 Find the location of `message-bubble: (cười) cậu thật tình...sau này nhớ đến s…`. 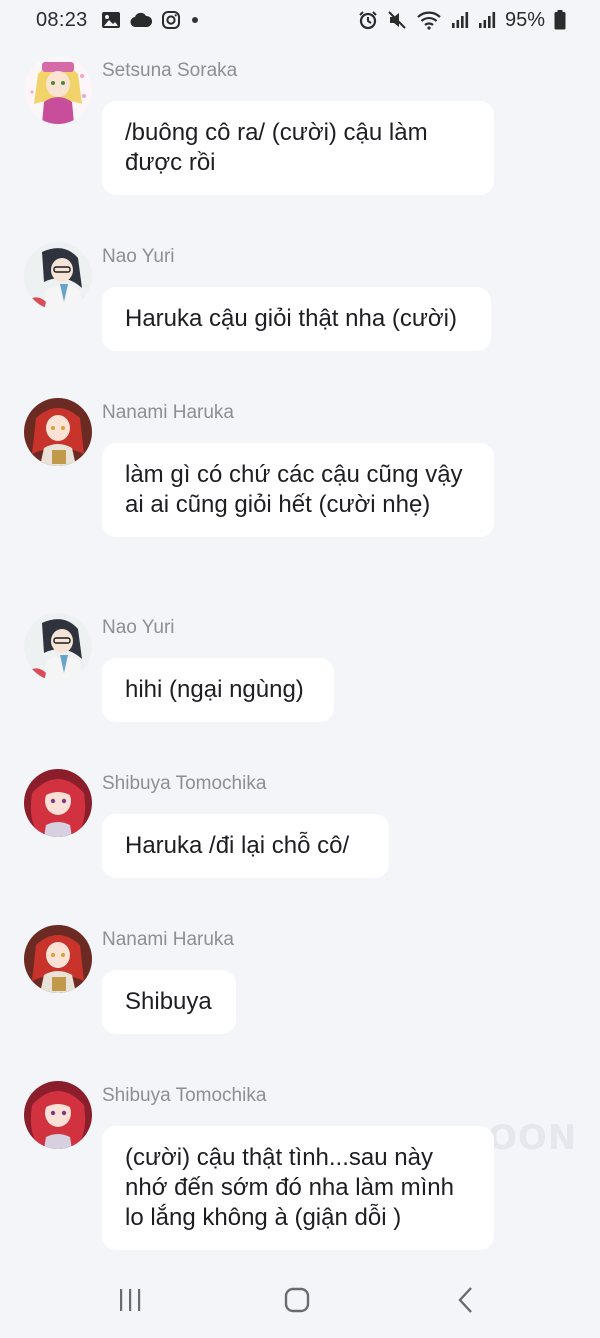

message-bubble: (cười) cậu thật tình...sau này nhớ đến s… is located at coordinates (298, 1188).